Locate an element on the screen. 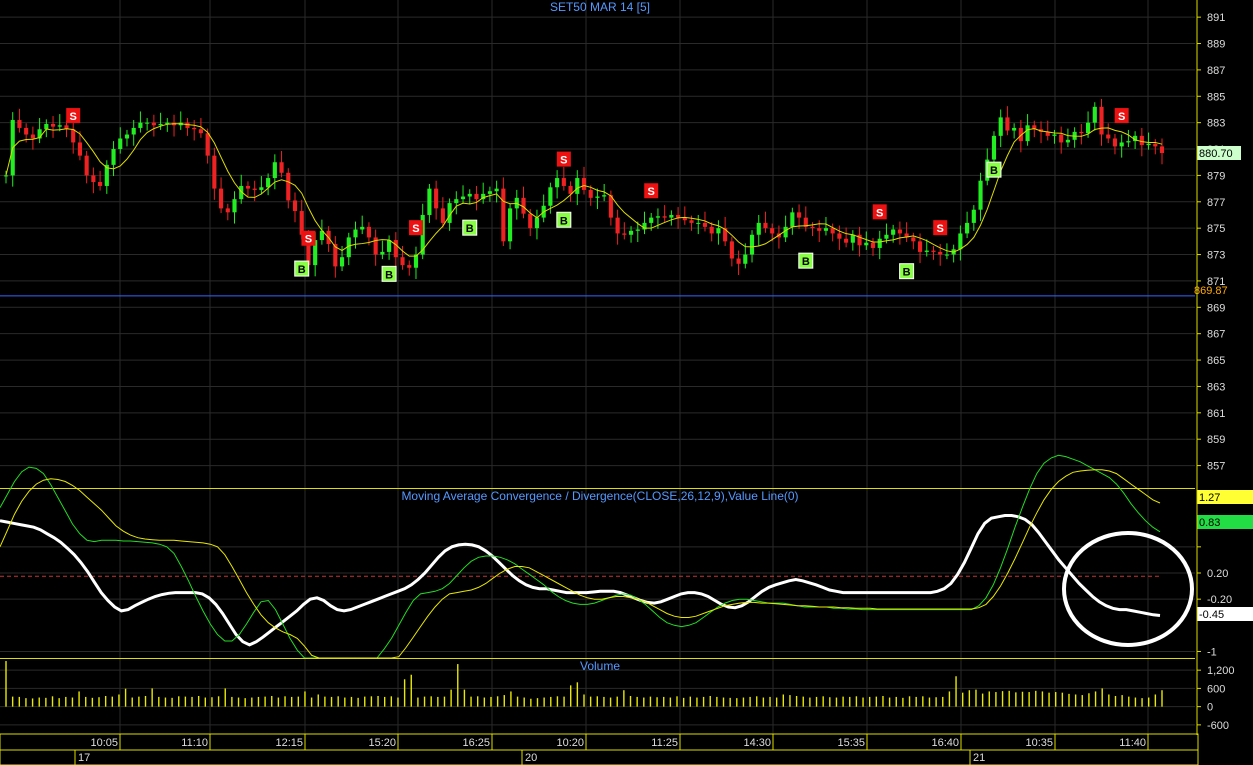  last-price-label: 880.70 is located at coordinates (1219, 152).